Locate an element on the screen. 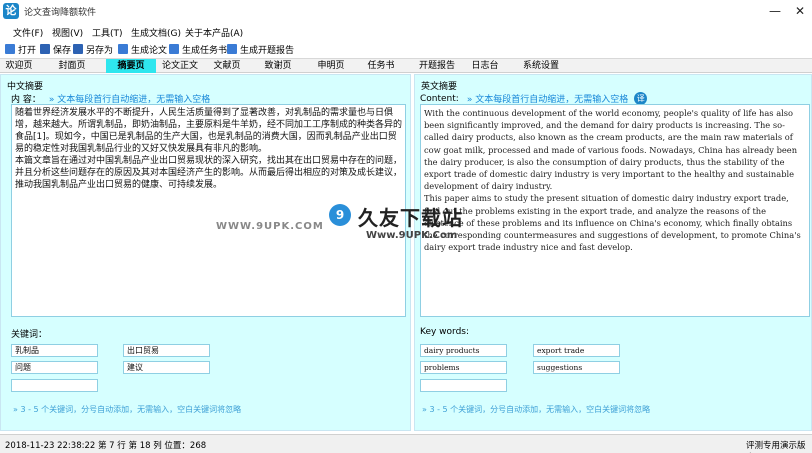  cn-keyword-field: 乳制品 is located at coordinates (54, 350).